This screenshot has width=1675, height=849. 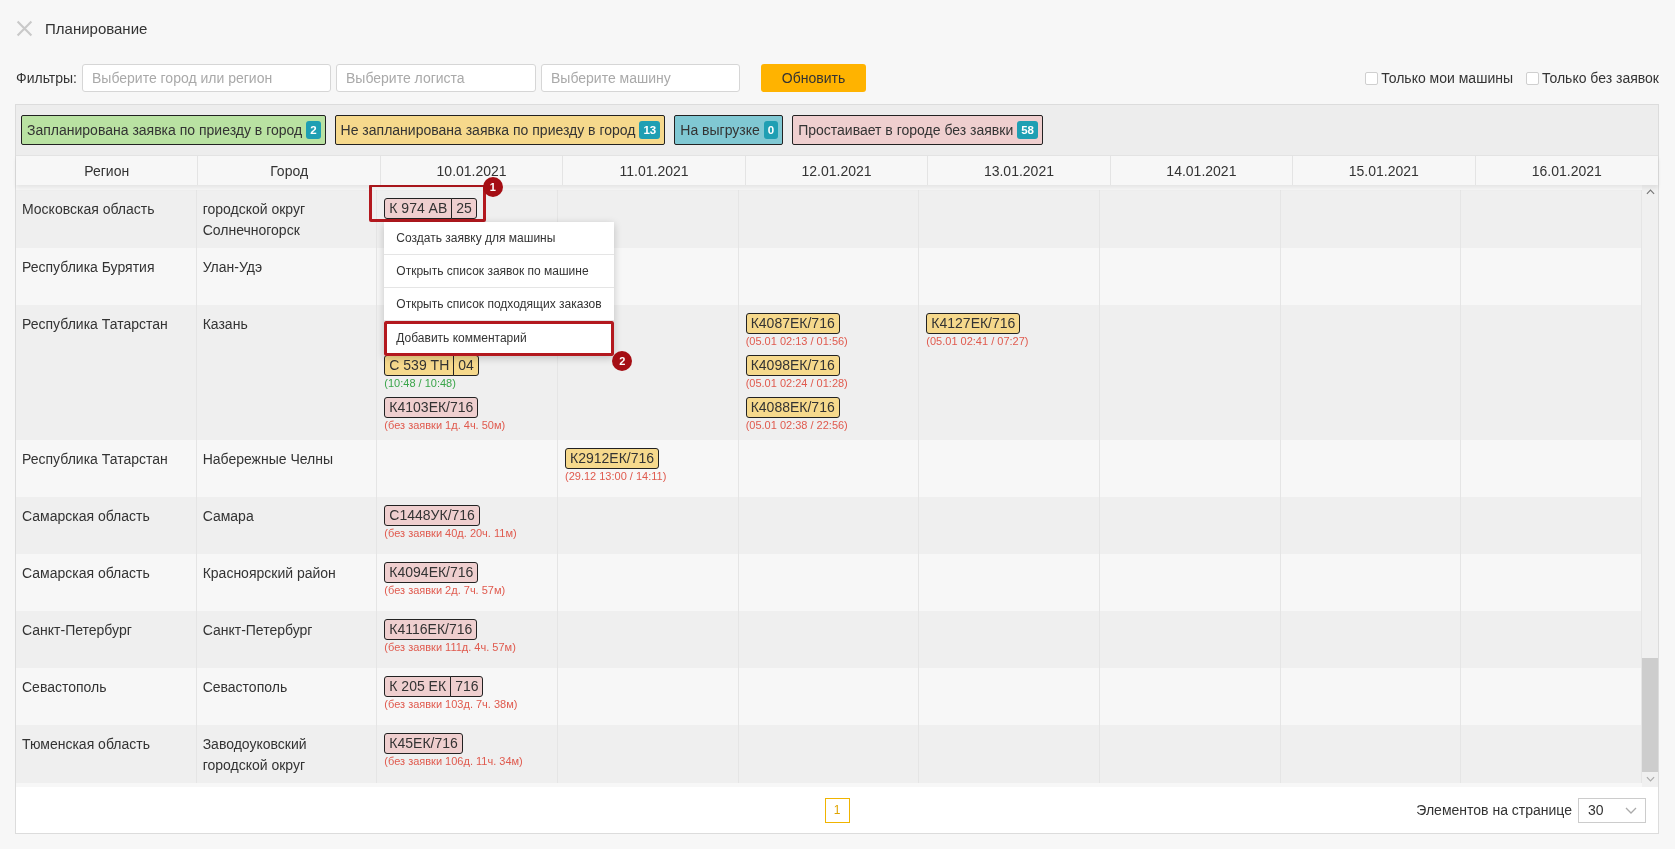 What do you see at coordinates (313, 130) in the screenshot?
I see `count-badge: 2` at bounding box center [313, 130].